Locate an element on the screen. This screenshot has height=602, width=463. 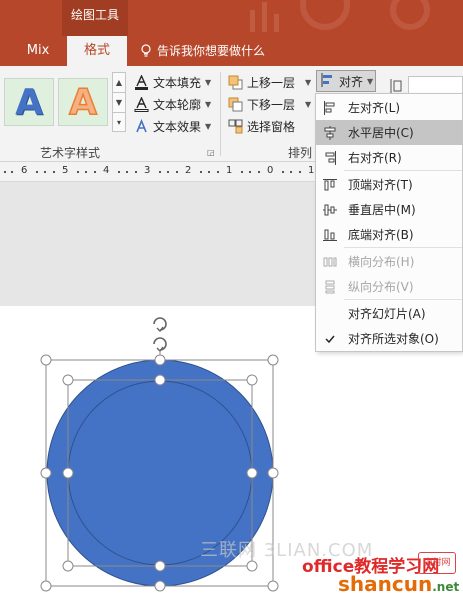
menu-item-label: 对齐所选对象(O) is located at coordinates (393, 339).